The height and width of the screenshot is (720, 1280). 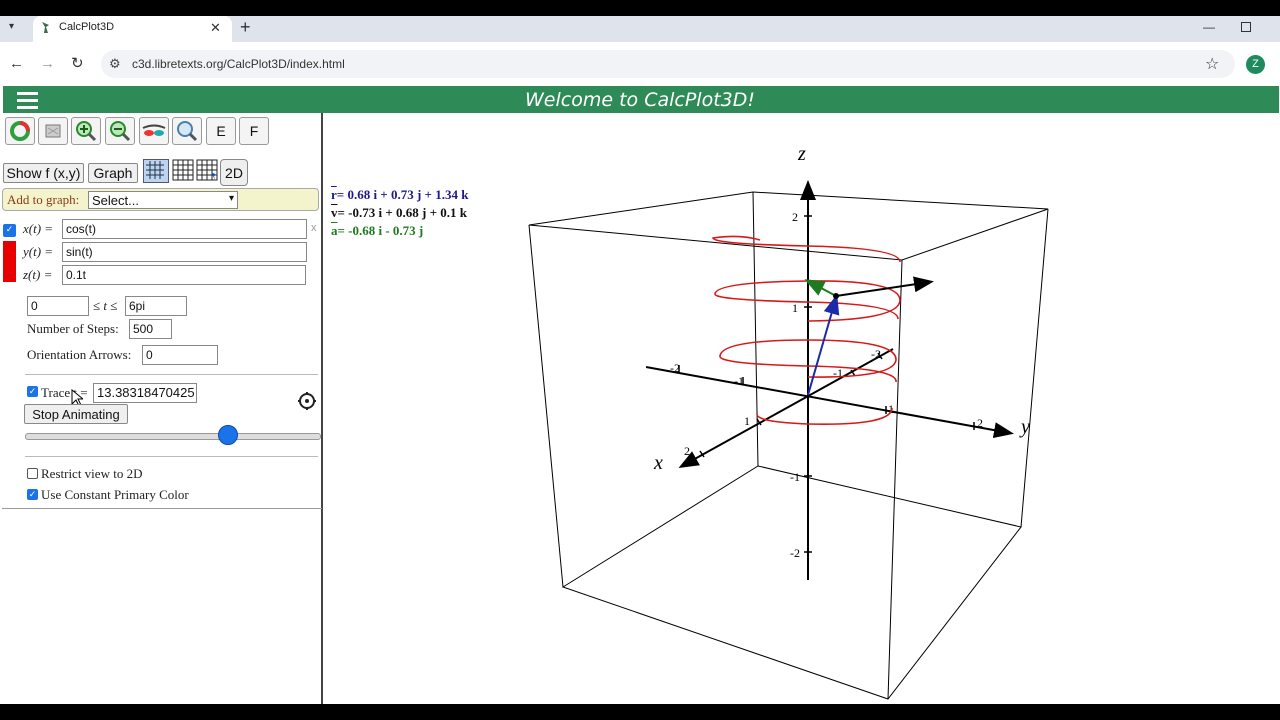 I want to click on trace-point, so click(x=836, y=296).